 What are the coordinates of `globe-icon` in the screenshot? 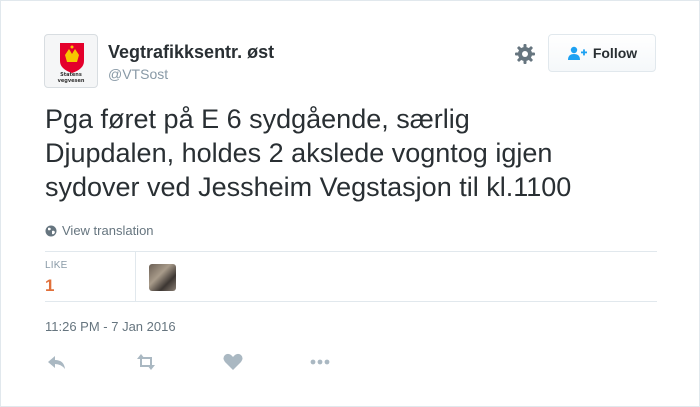 It's located at (51, 230).